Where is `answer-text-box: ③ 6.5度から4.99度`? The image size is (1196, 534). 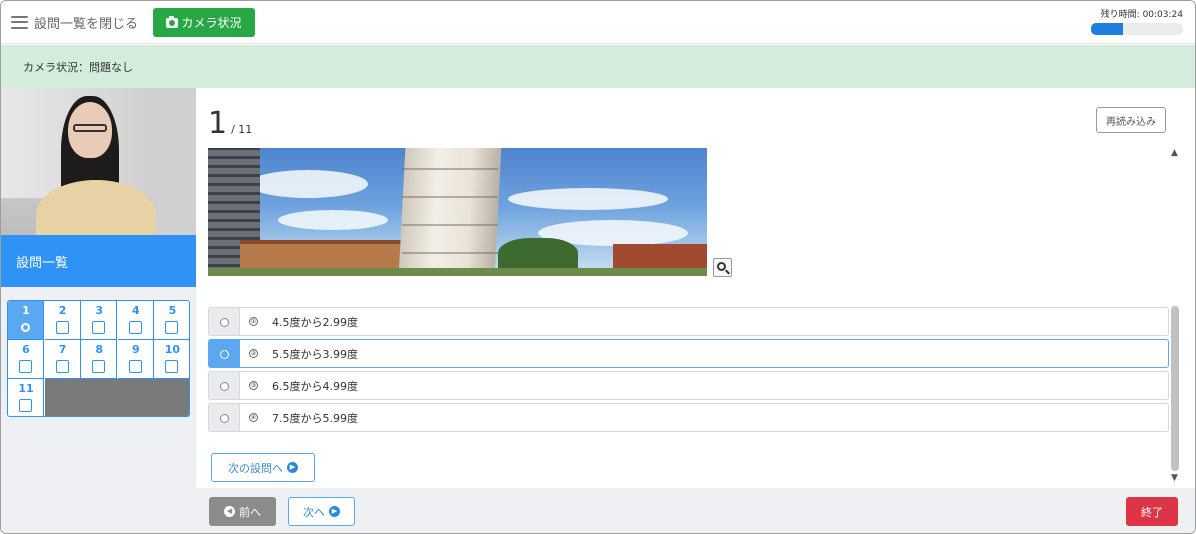
answer-text-box: ③ 6.5度から4.99度 is located at coordinates (704, 385).